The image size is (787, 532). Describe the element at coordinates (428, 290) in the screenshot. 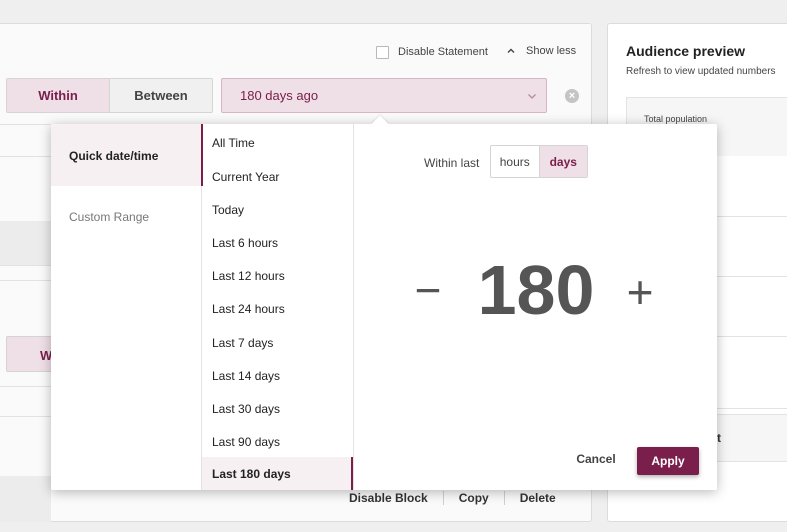

I see `decrement-button: −` at that location.